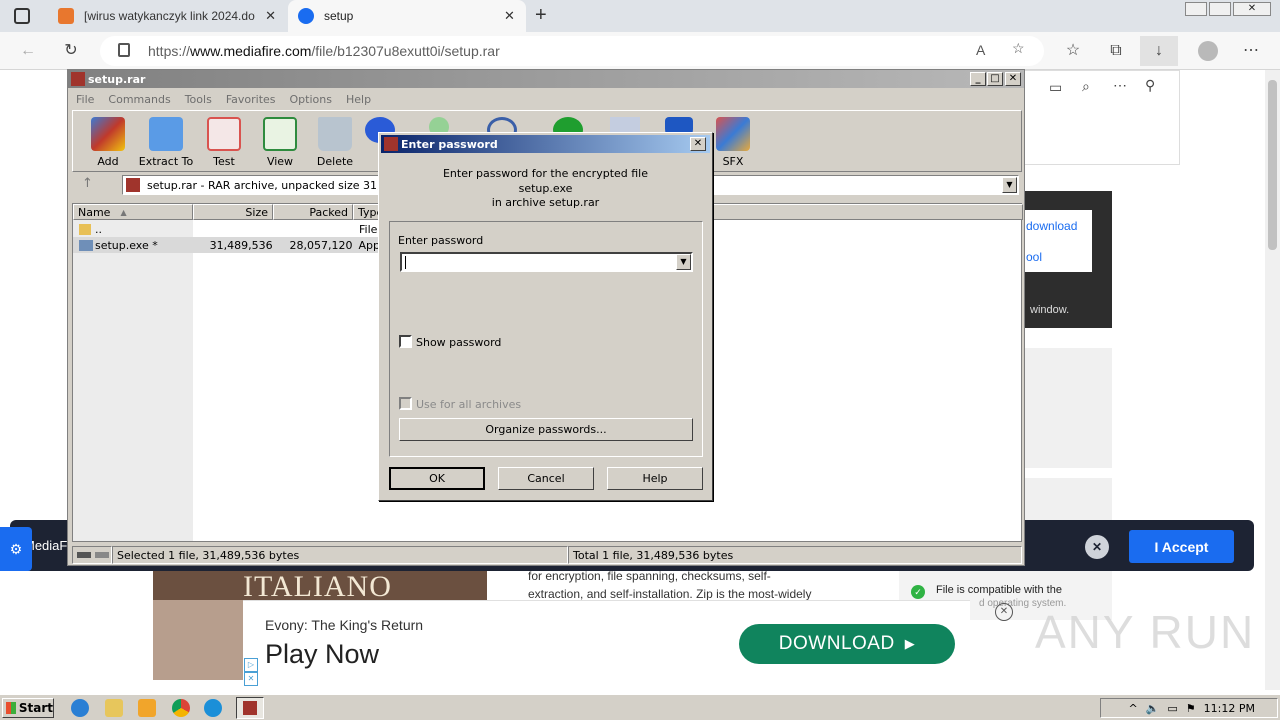  I want to click on winrar-taskbar-button, so click(250, 708).